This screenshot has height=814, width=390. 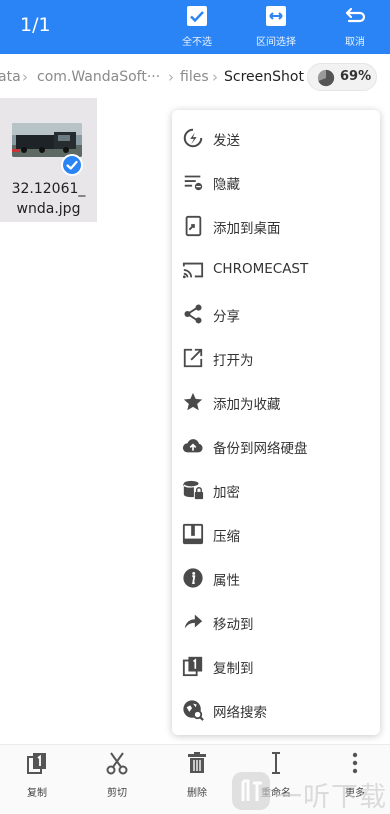 I want to click on deselect-all-label: 全不选, so click(x=197, y=42).